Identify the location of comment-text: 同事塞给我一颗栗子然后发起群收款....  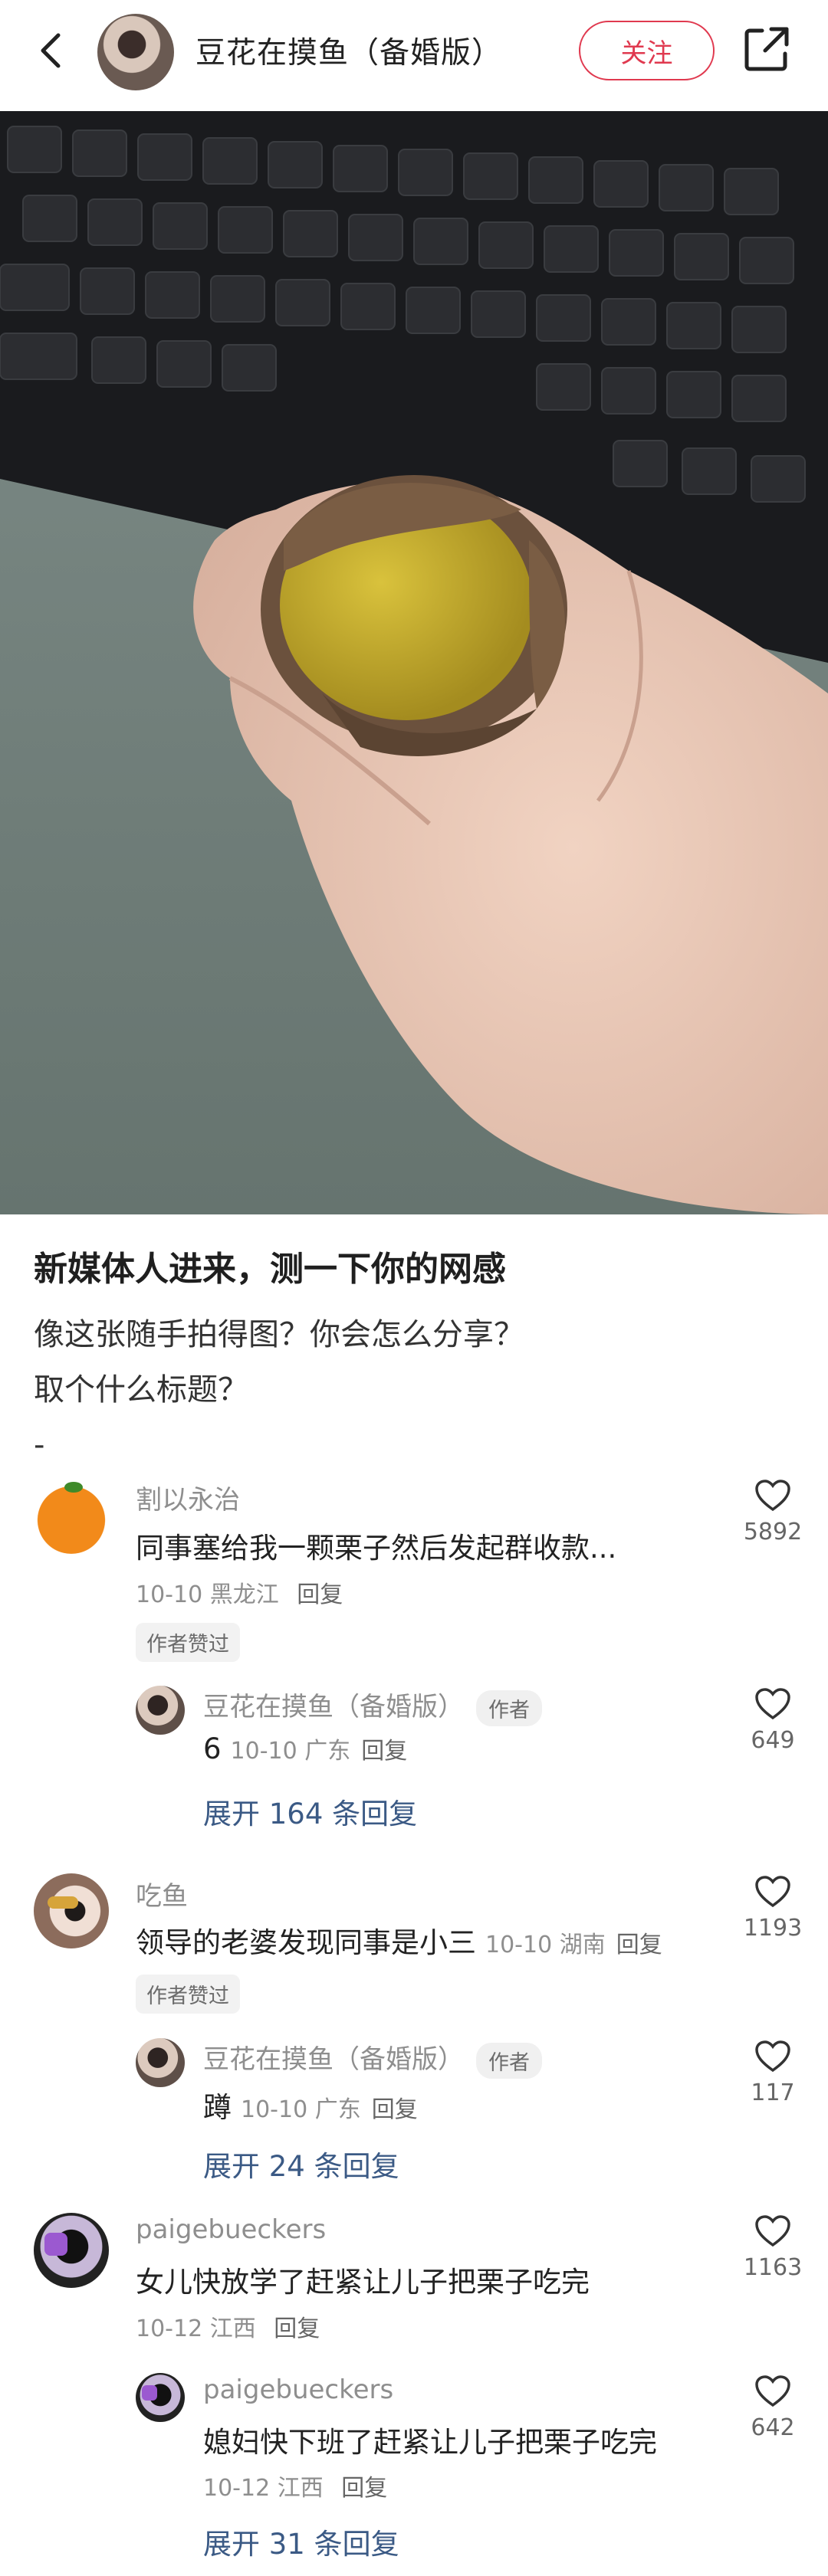
(376, 1546).